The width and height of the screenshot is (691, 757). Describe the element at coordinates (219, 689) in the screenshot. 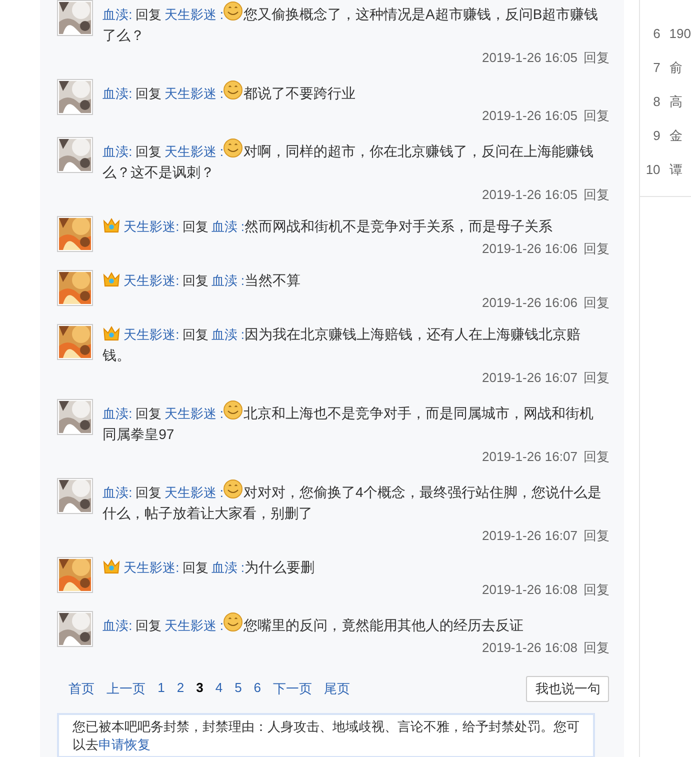

I see `page-link: 4` at that location.